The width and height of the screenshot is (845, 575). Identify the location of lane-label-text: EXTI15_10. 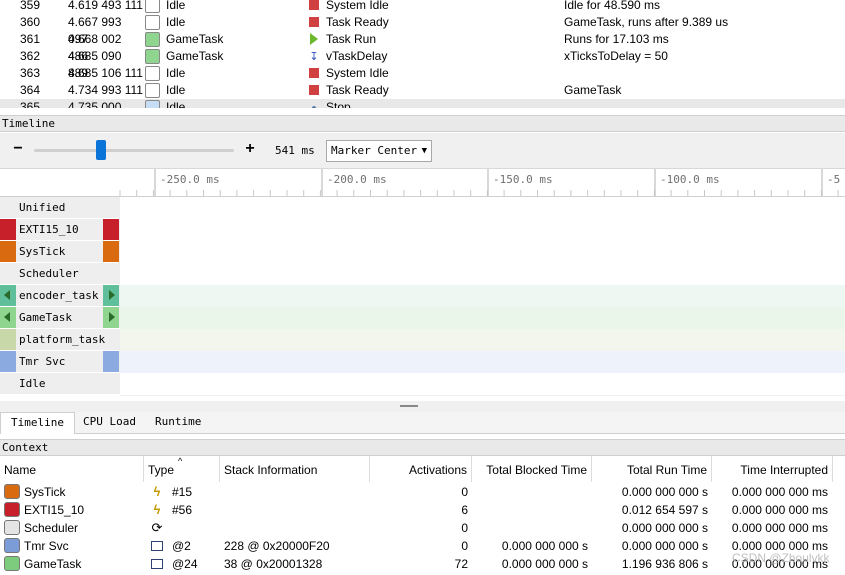
(49, 229).